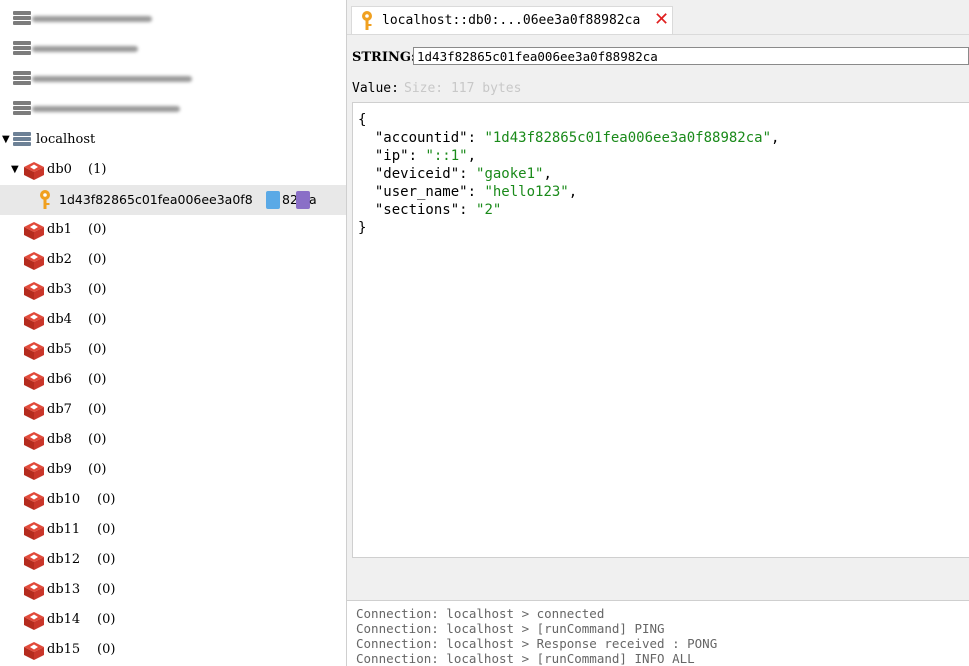 This screenshot has height=666, width=969. What do you see at coordinates (173, 560) in the screenshot?
I see `tree-db-db12: db12 (0)` at bounding box center [173, 560].